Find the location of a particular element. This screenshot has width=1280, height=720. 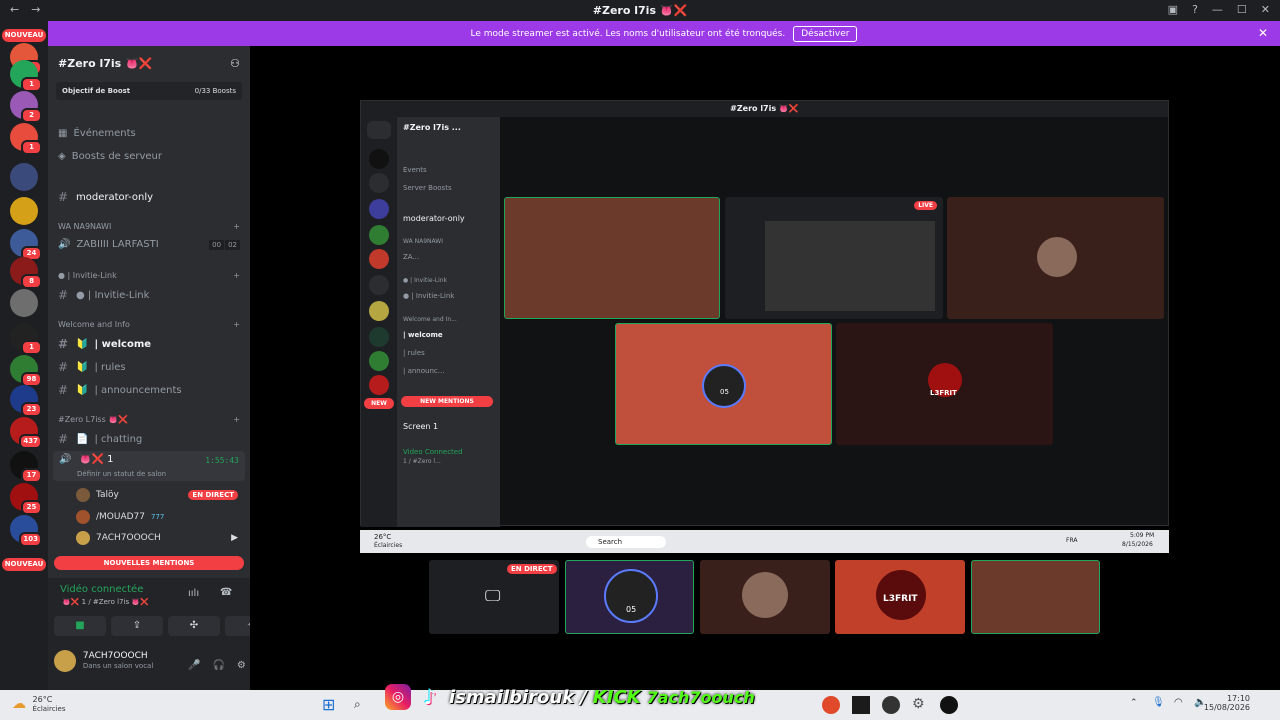

participant-tile: 05 is located at coordinates (629, 597).